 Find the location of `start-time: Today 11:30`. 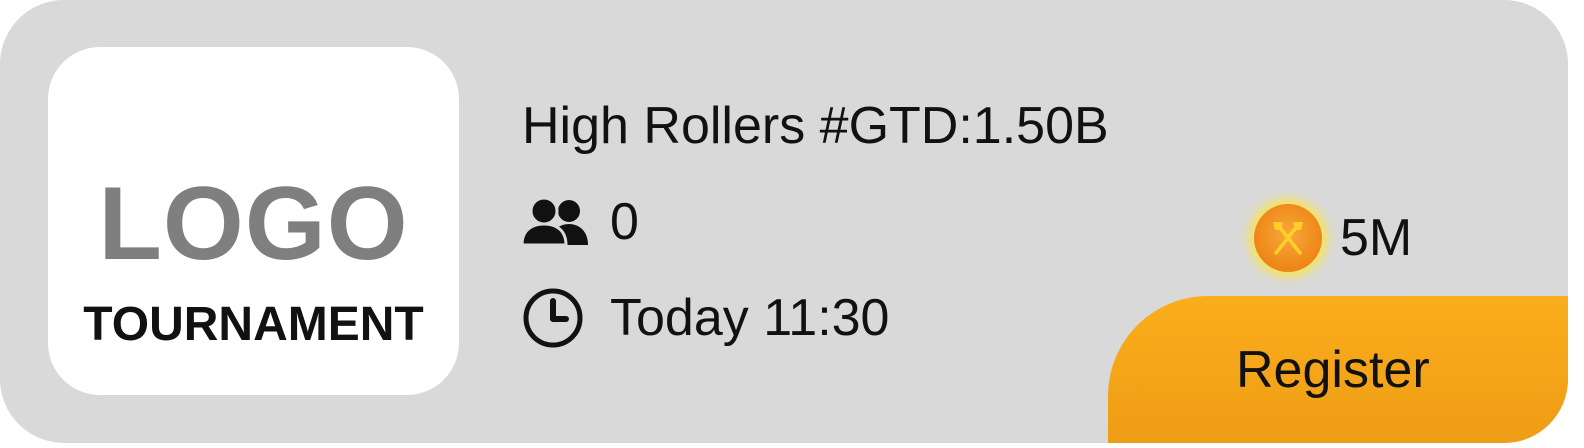

start-time: Today 11:30 is located at coordinates (750, 318).